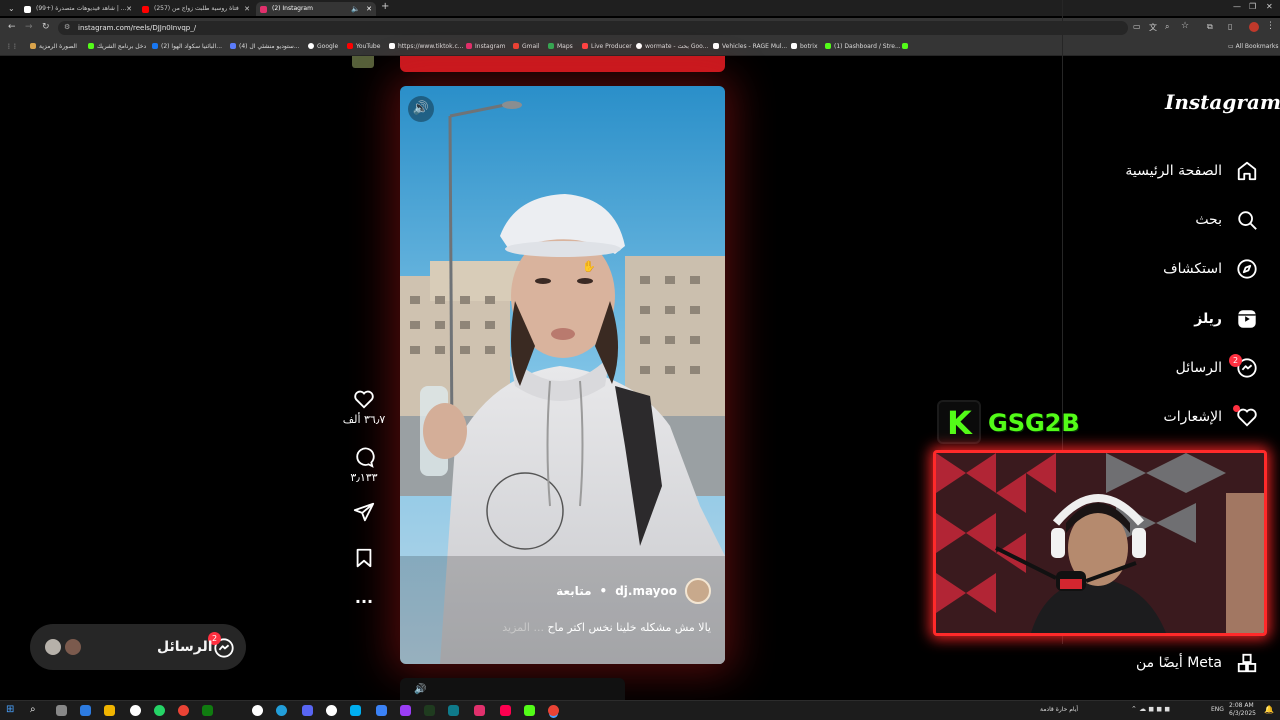  What do you see at coordinates (355, 9) in the screenshot?
I see `speaker-icon: 🔈` at bounding box center [355, 9].